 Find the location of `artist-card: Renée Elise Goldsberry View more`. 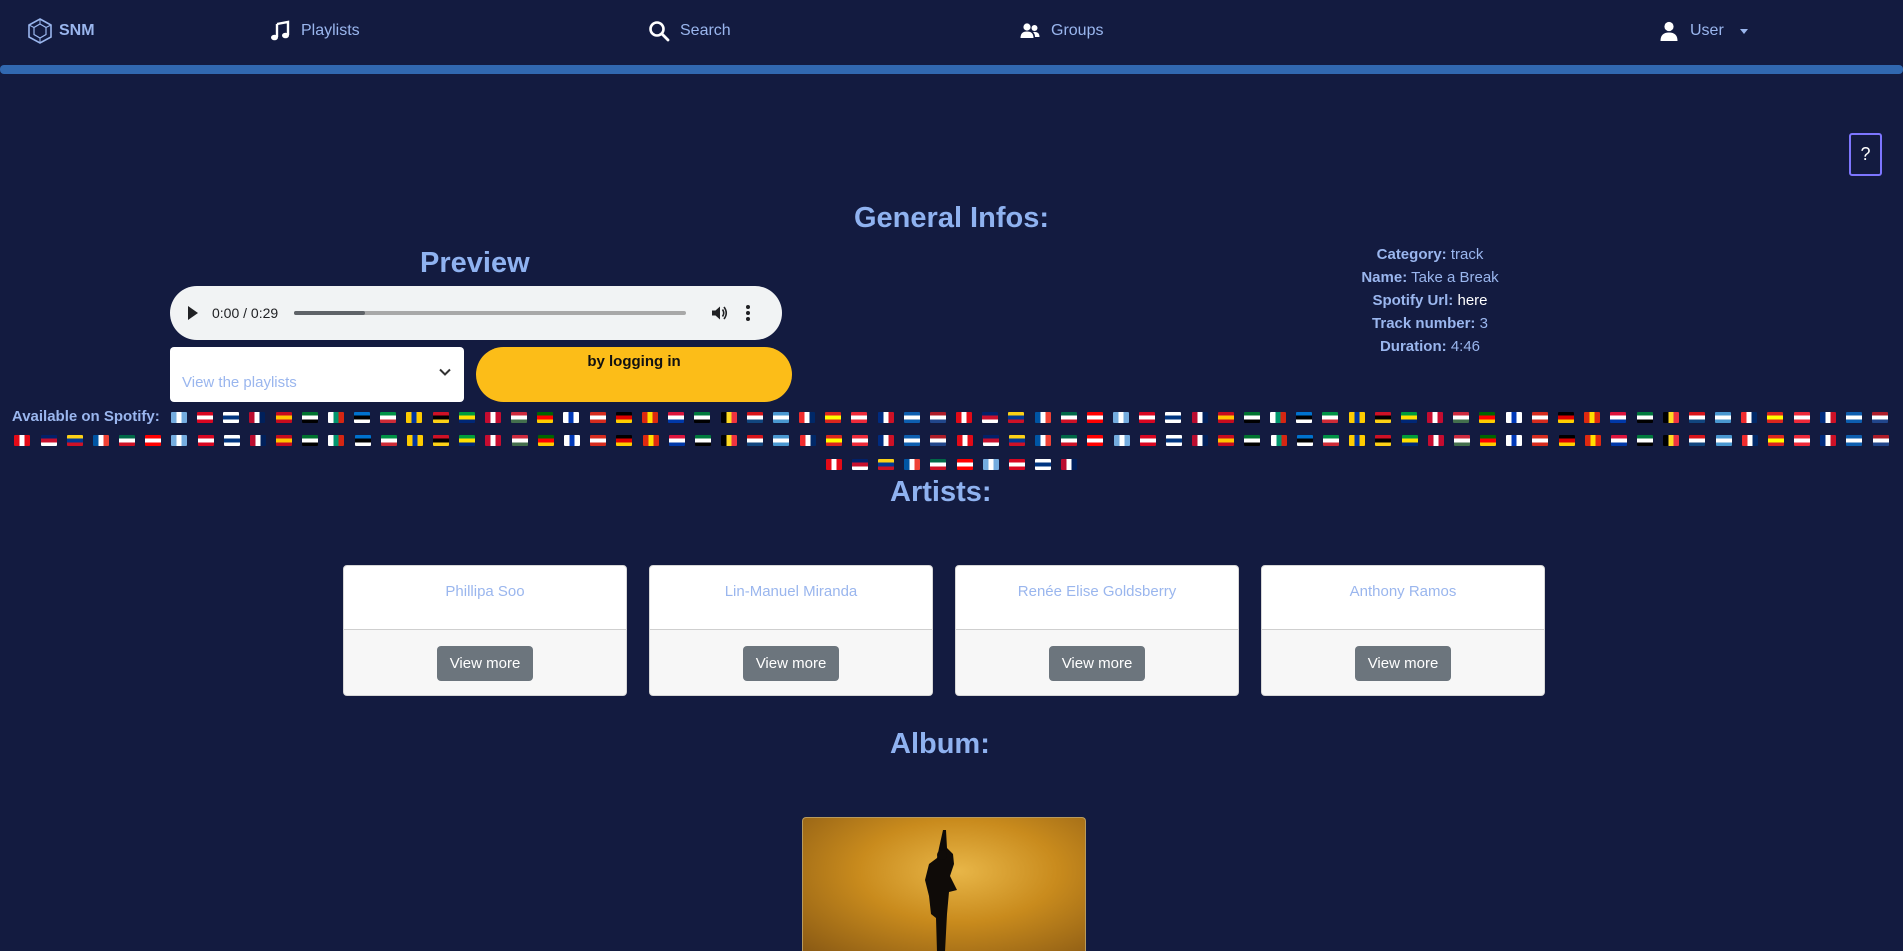

artist-card: Renée Elise Goldsberry View more is located at coordinates (1097, 630).